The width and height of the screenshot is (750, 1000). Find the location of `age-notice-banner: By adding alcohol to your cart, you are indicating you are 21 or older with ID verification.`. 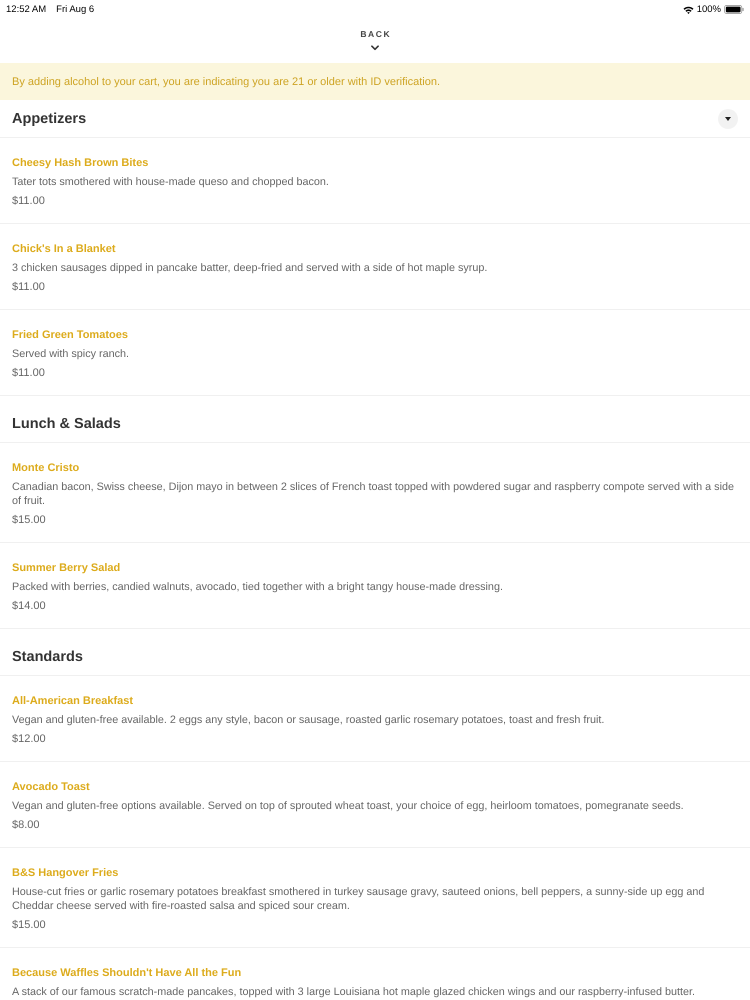

age-notice-banner: By adding alcohol to your cart, you are indicating you are 21 or older with ID verification. is located at coordinates (375, 81).